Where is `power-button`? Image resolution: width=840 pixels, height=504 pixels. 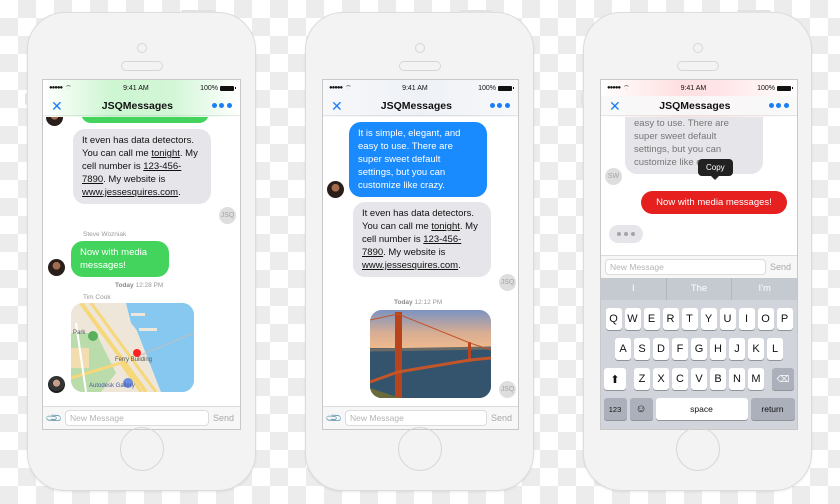 power-button is located at coordinates (198, 11).